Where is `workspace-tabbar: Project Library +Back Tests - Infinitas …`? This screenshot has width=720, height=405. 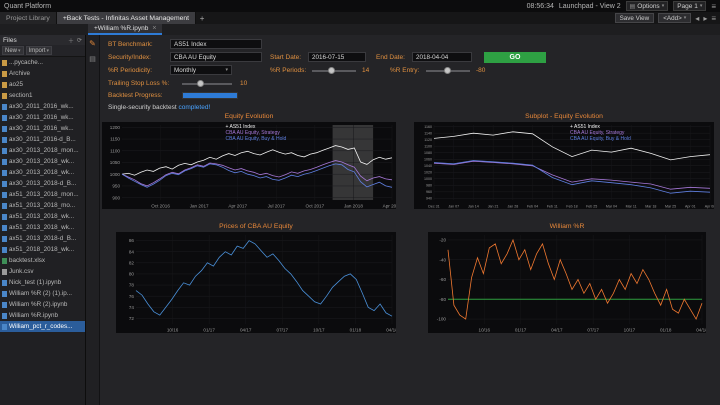 workspace-tabbar: Project Library +Back Tests - Infinitas … is located at coordinates (360, 18).